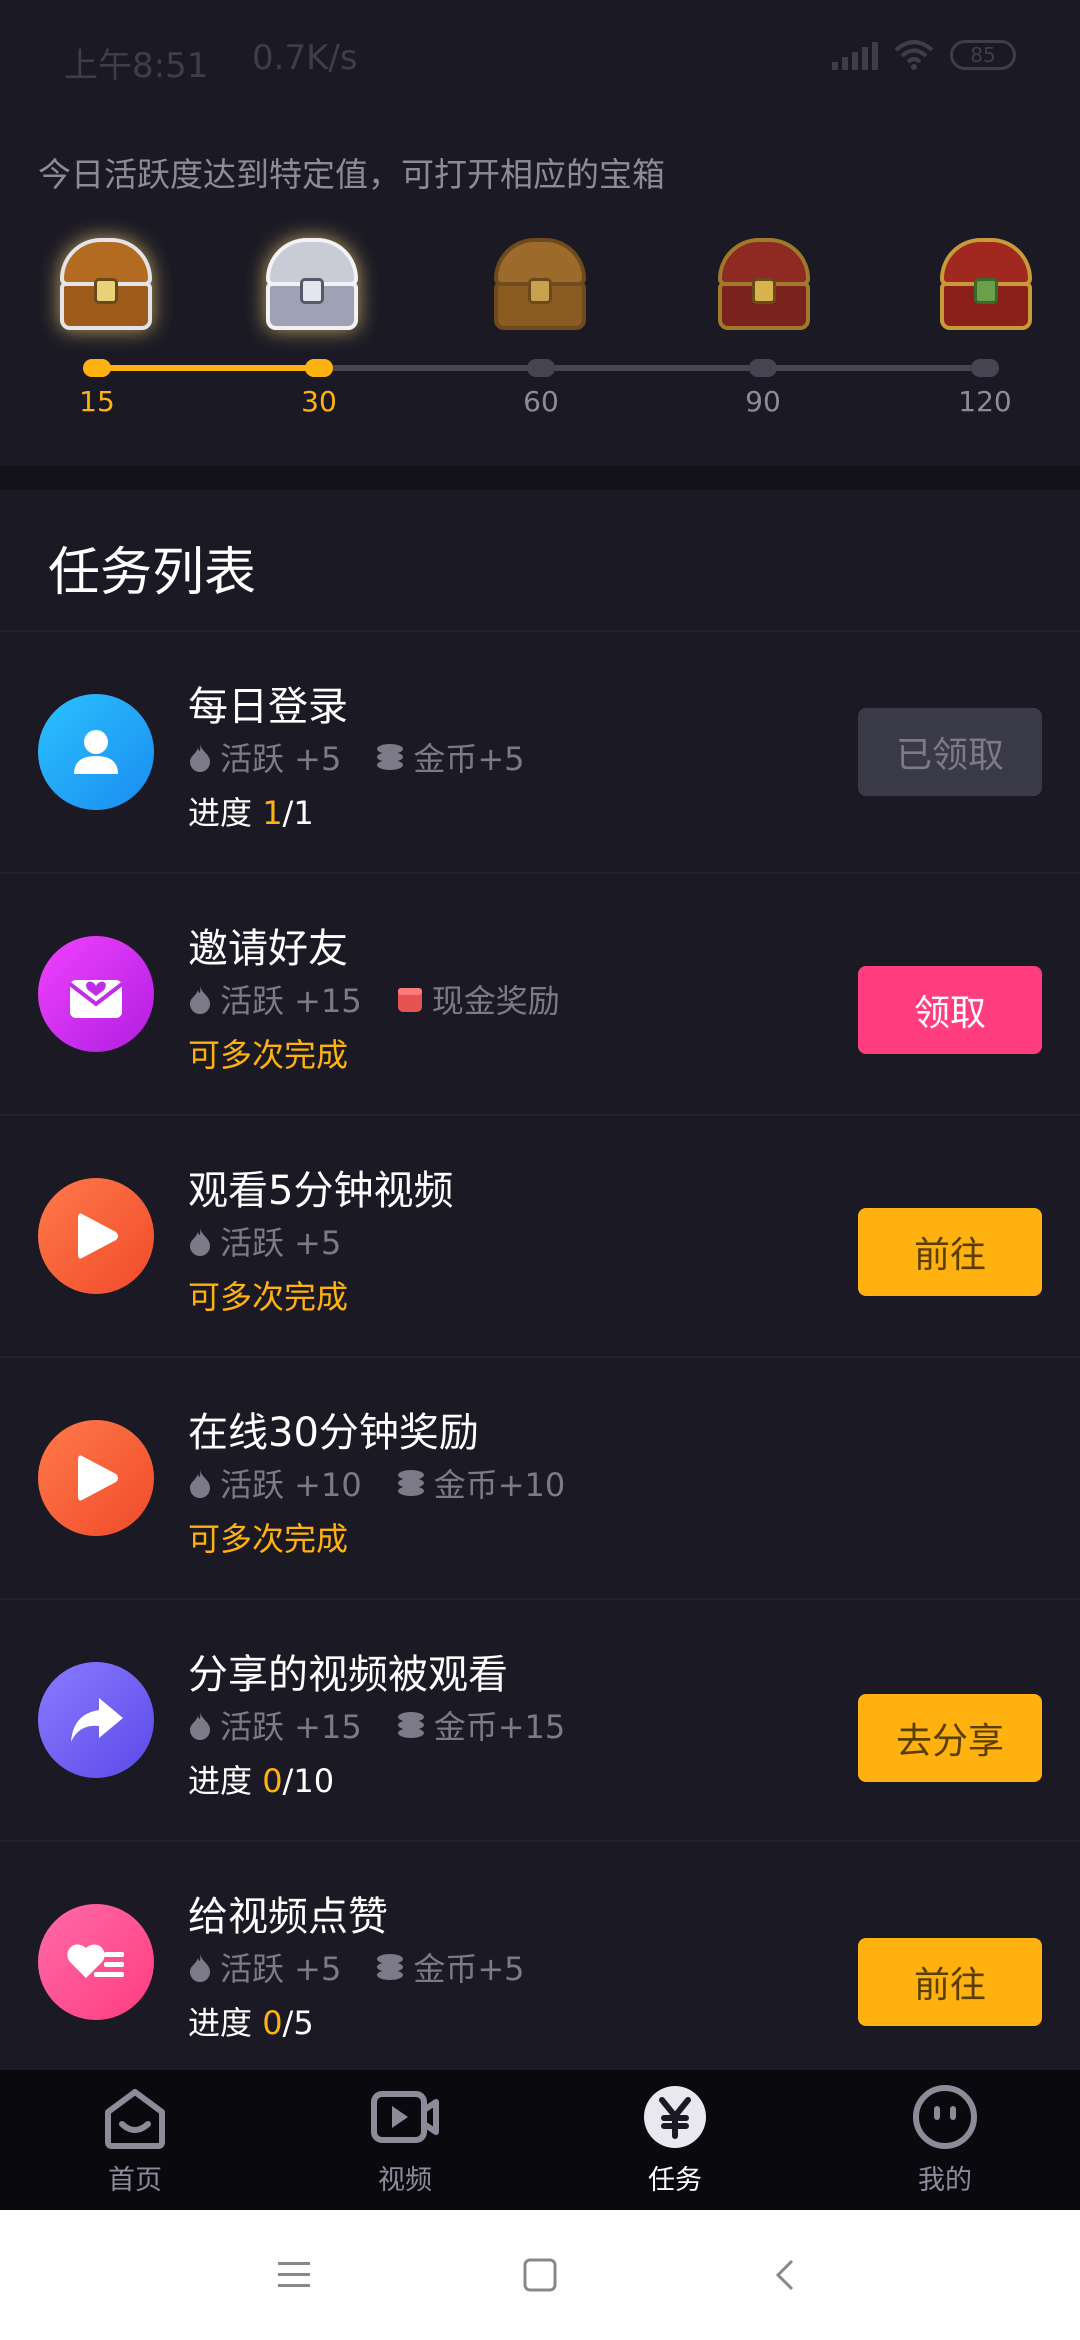  Describe the element at coordinates (96, 994) in the screenshot. I see `invite-envelope-icon` at that location.